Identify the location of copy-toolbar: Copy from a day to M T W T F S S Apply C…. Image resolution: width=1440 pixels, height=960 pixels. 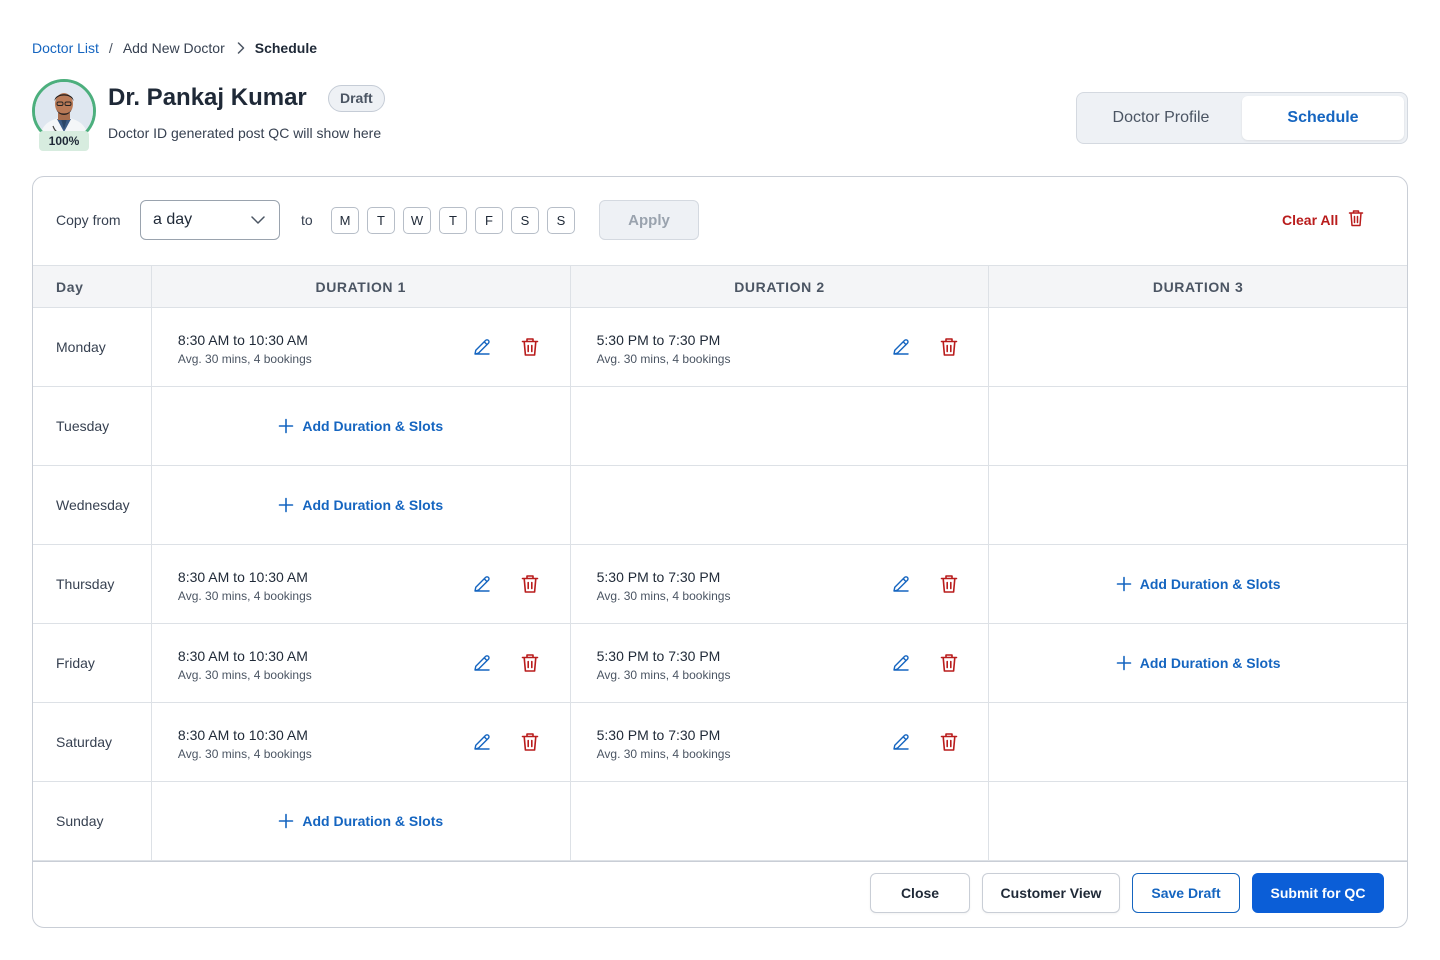
(720, 221).